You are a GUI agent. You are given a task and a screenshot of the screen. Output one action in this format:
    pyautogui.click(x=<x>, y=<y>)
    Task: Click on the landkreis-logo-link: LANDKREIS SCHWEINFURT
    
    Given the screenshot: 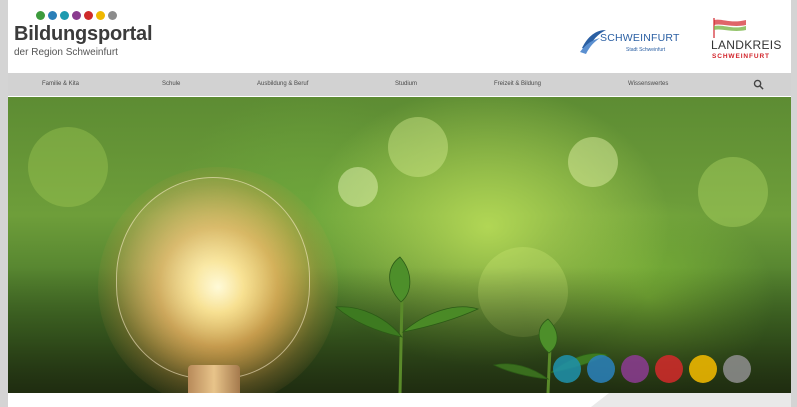 What is the action you would take?
    pyautogui.click(x=747, y=41)
    